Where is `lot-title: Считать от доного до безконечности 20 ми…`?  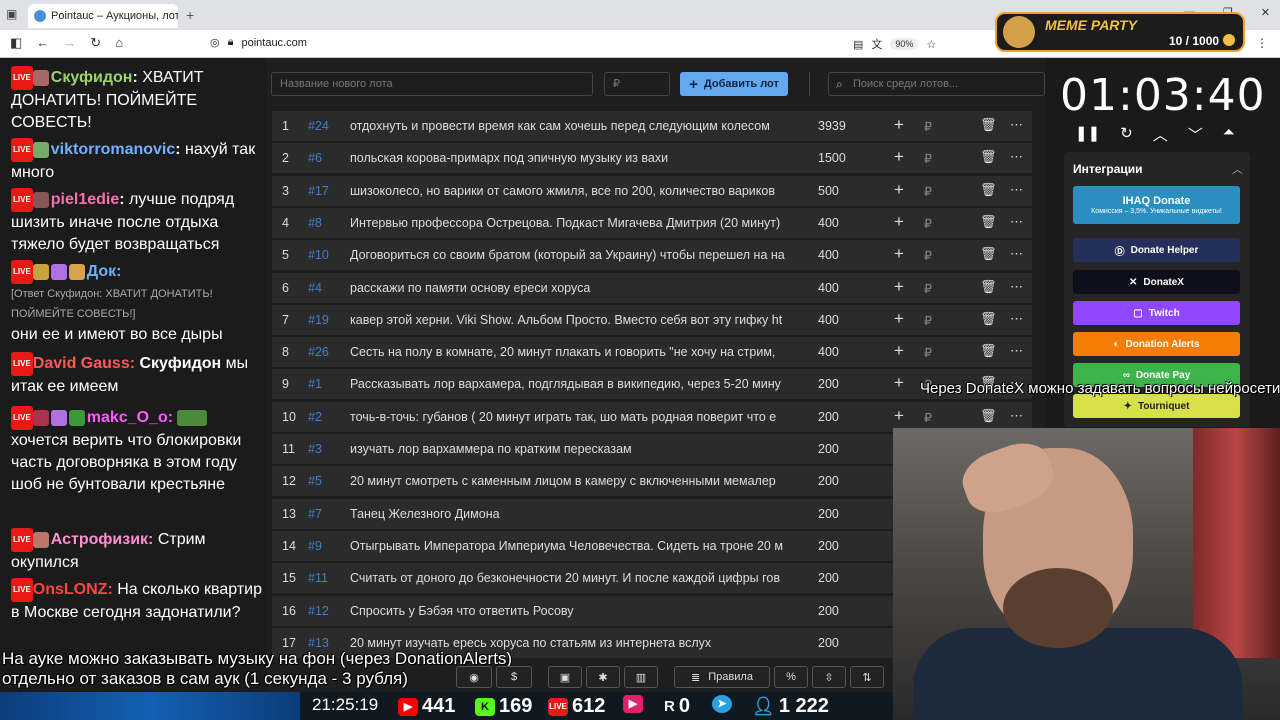 lot-title: Считать от доного до безконечности 20 ми… is located at coordinates (570, 578).